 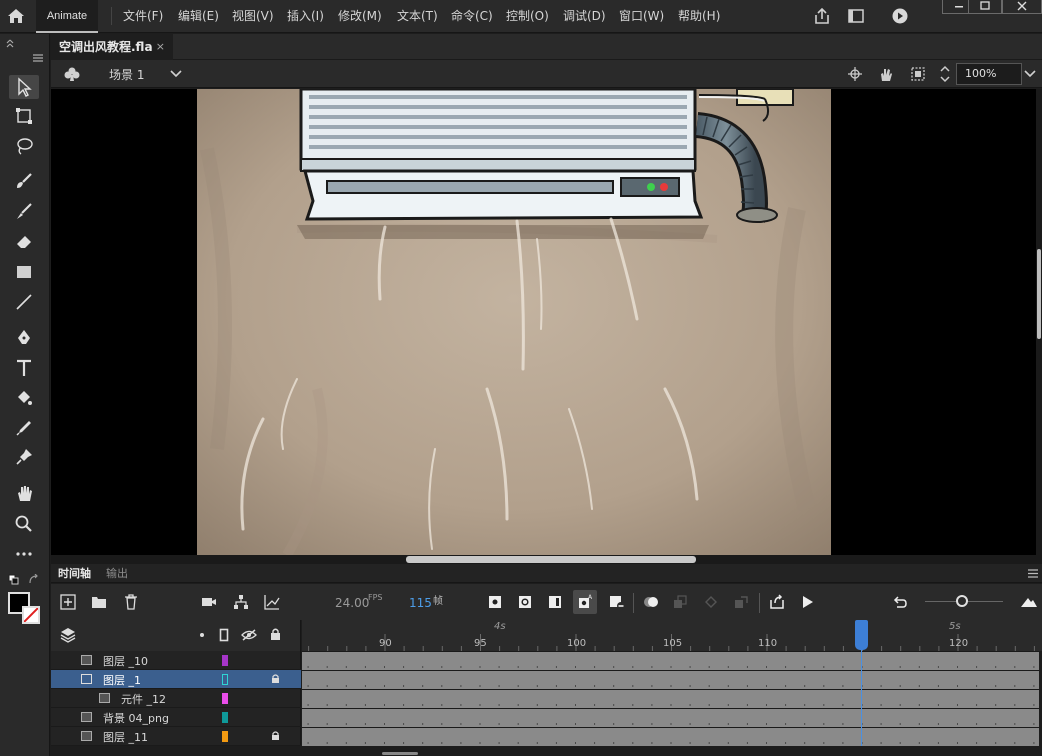 I want to click on menu-help: 帮助(H), so click(x=699, y=16).